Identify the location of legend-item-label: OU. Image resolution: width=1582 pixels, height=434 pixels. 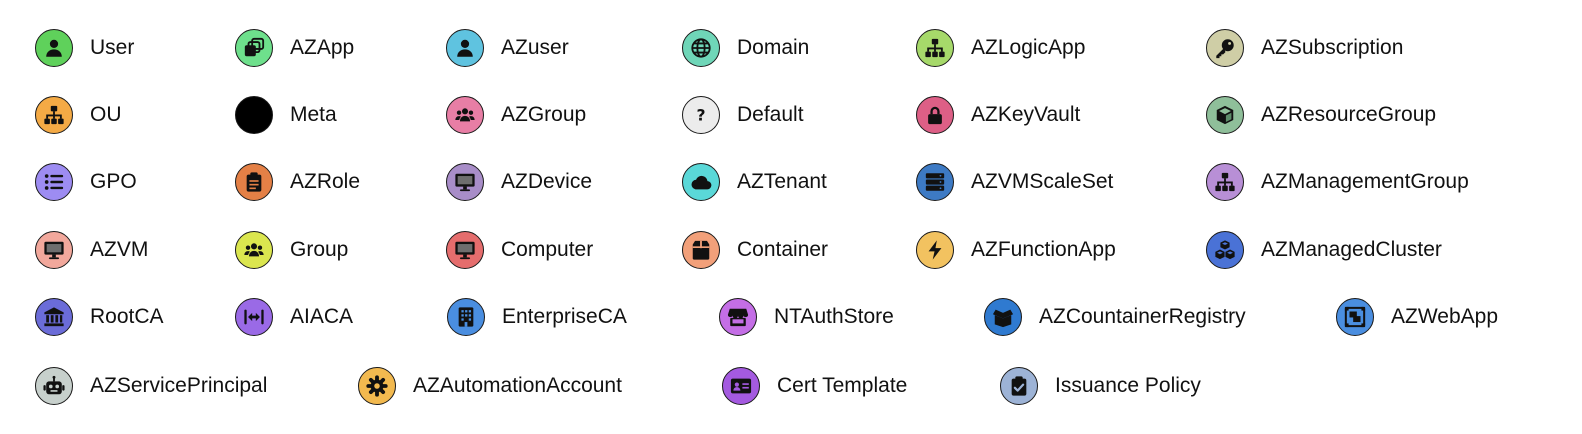
(106, 114).